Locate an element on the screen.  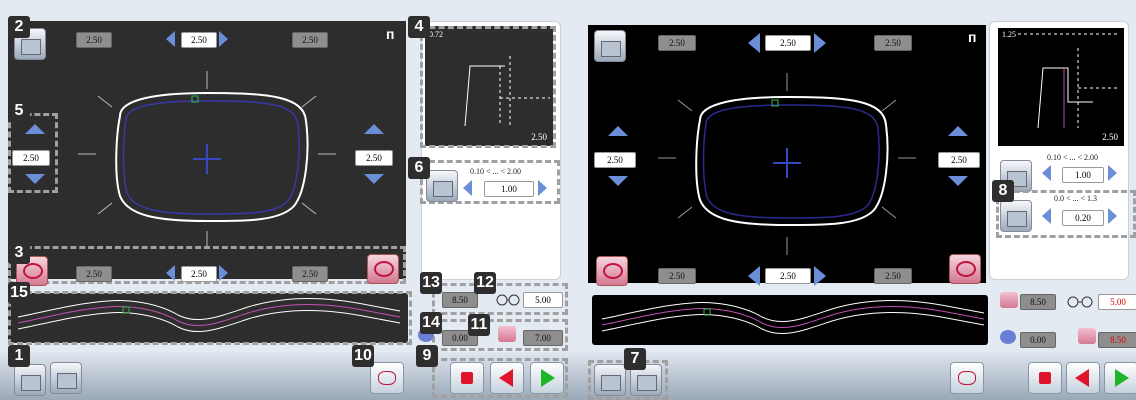
callout-6: 6 is located at coordinates (419, 168).